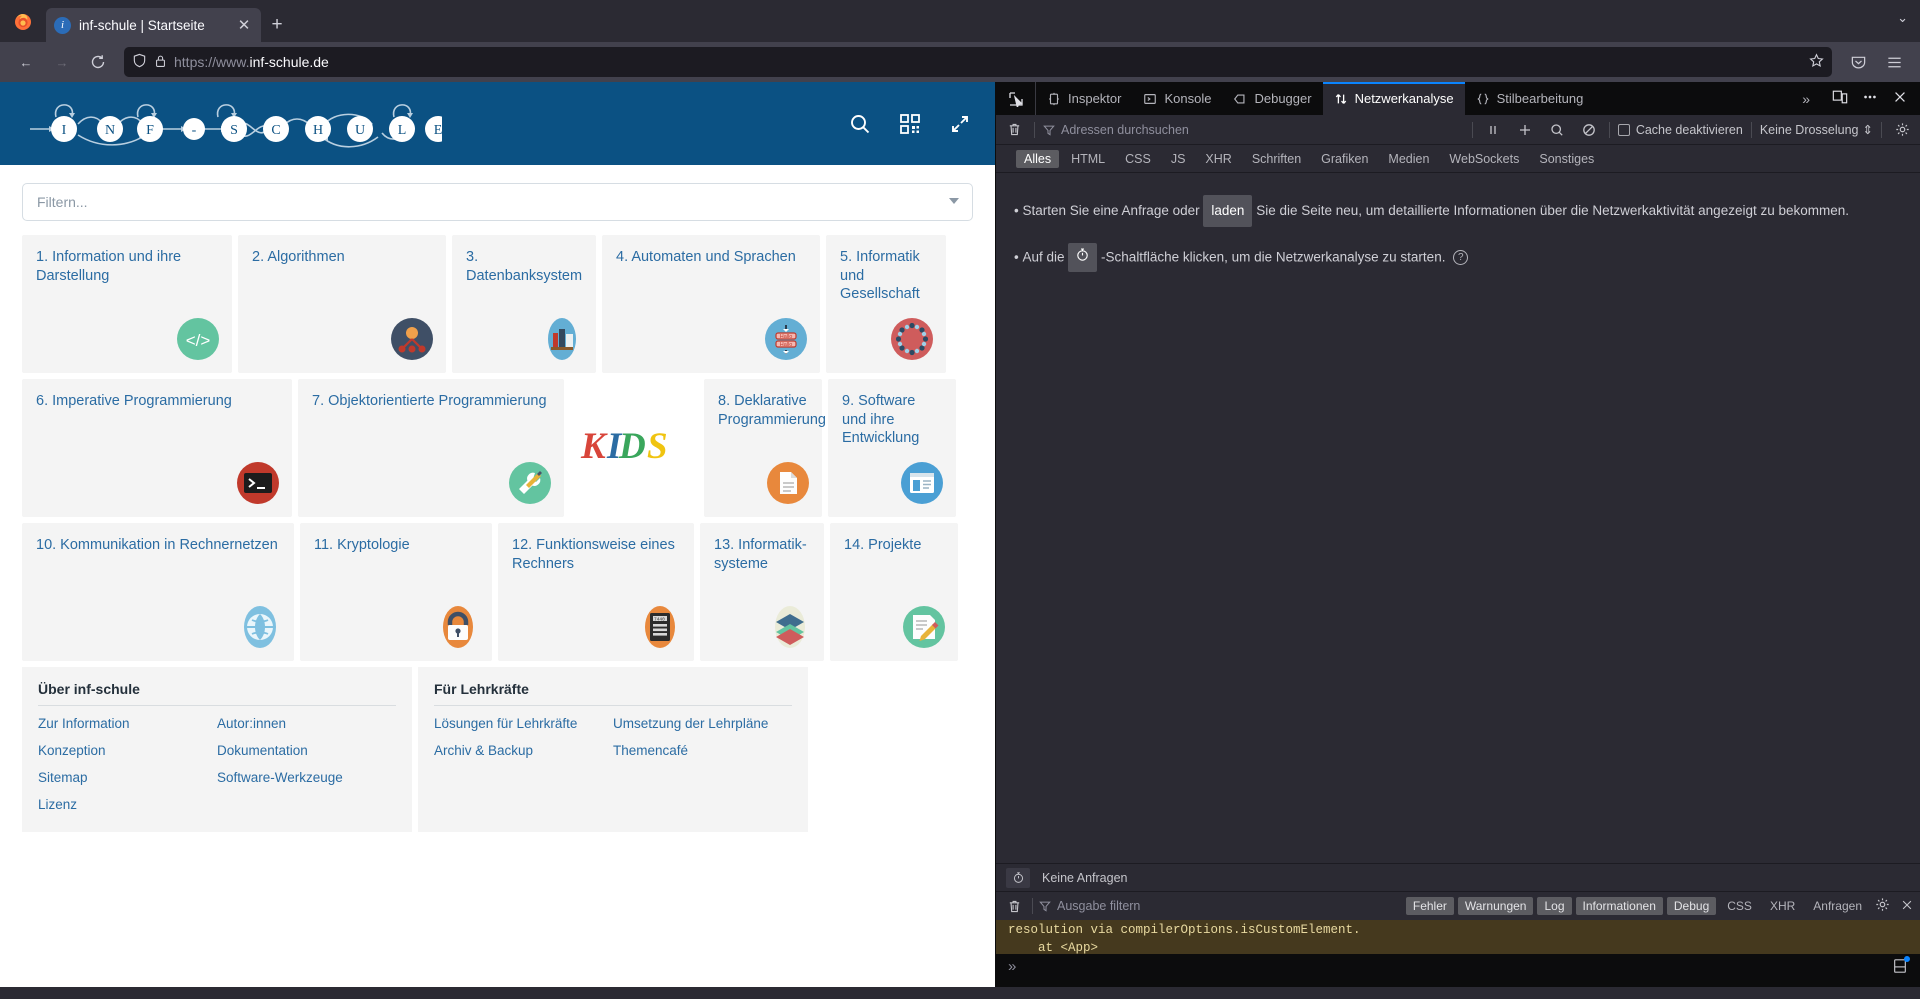  What do you see at coordinates (306, 723) in the screenshot?
I see `footer-link: Autor:innen` at bounding box center [306, 723].